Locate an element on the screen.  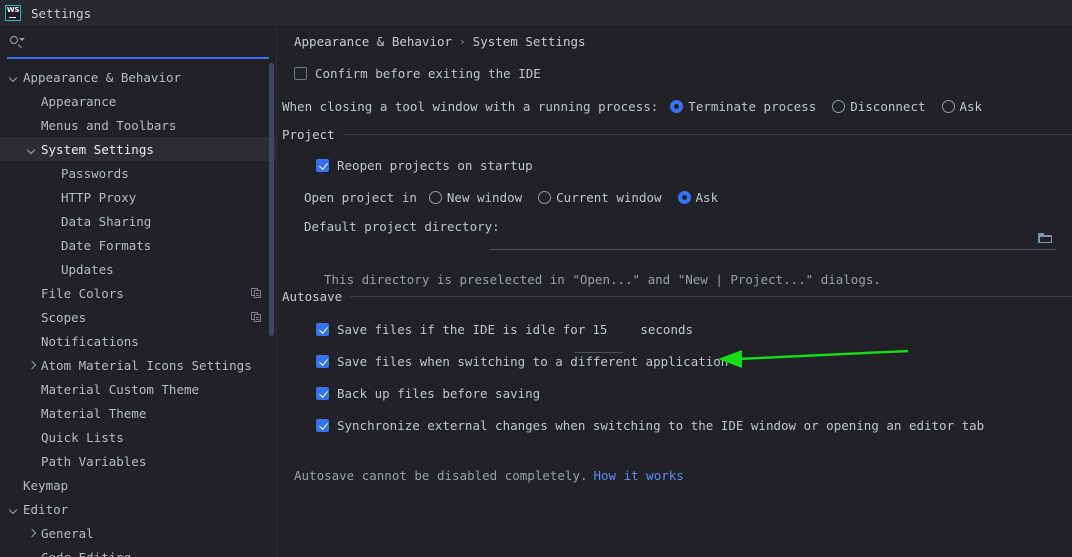
sidebar-item-label: Scopes is located at coordinates (64, 317).